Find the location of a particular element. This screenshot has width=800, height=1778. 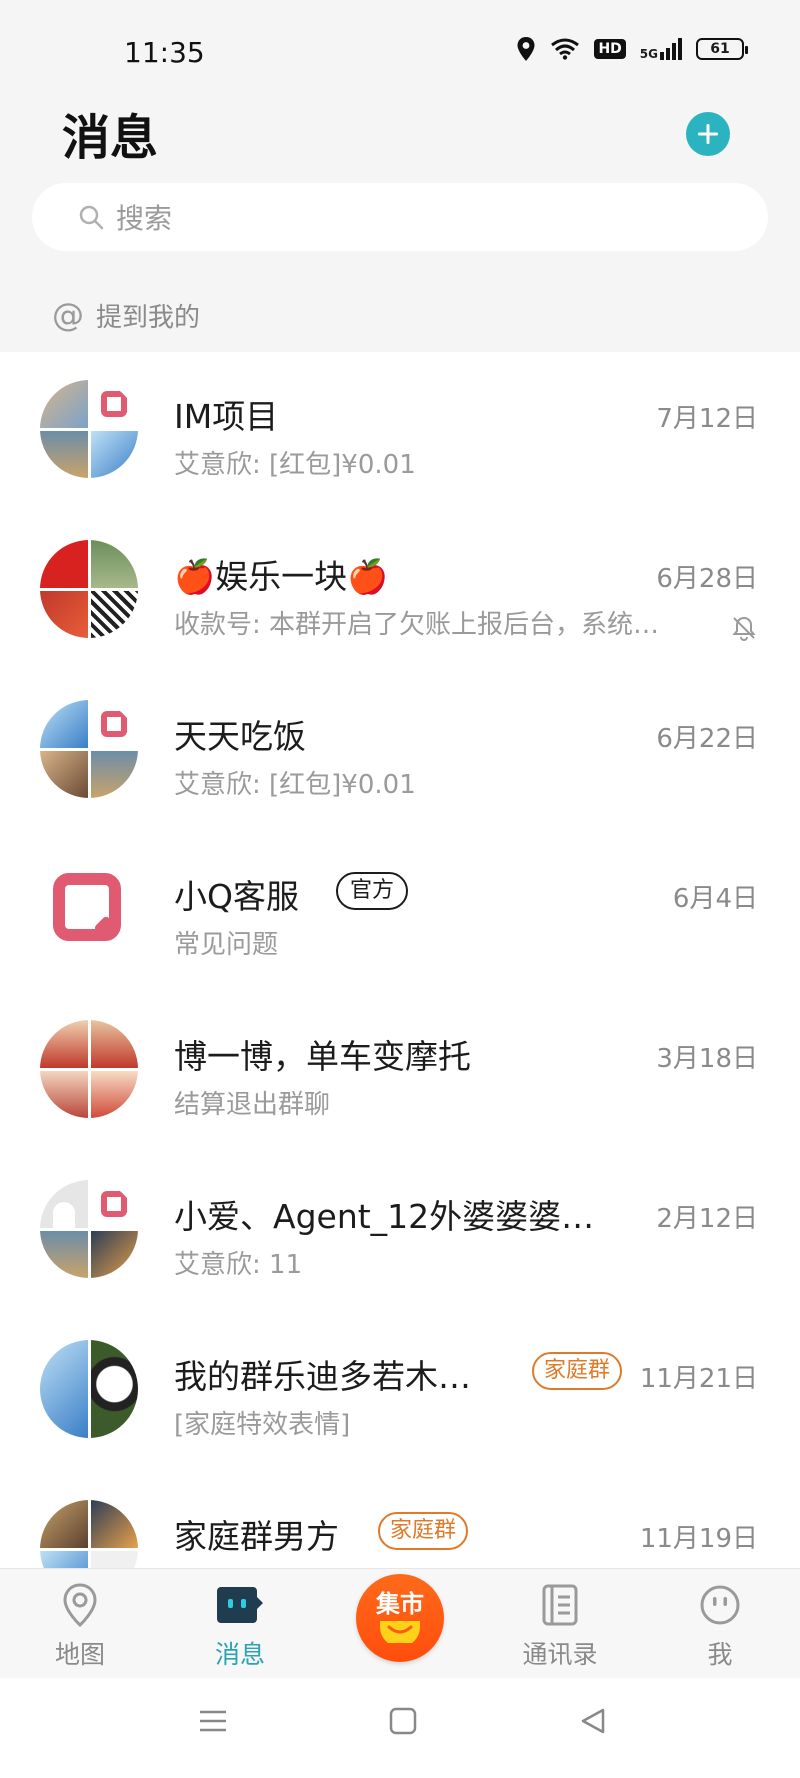

conversation-name: 天天吃饭 is located at coordinates (240, 736).